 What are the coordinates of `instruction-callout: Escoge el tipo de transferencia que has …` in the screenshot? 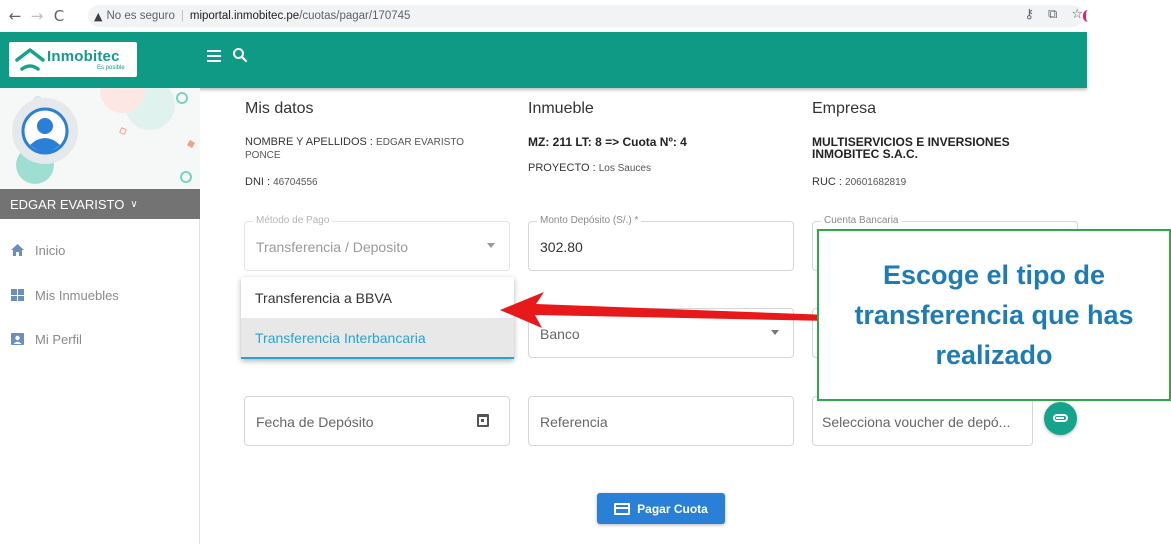 It's located at (994, 315).